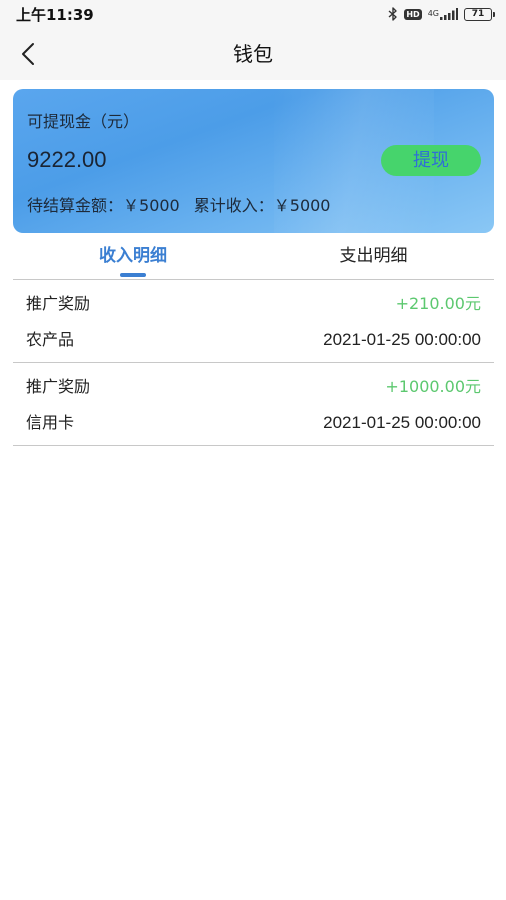  I want to click on battery-icon: 71, so click(479, 14).